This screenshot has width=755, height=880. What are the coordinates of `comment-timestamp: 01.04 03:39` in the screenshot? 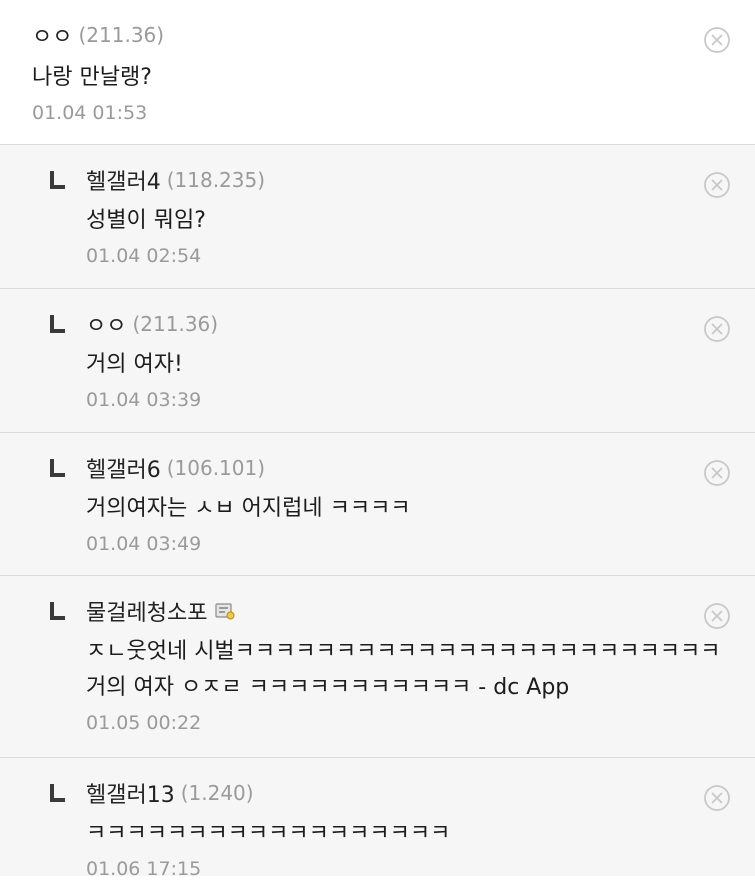 It's located at (144, 400).